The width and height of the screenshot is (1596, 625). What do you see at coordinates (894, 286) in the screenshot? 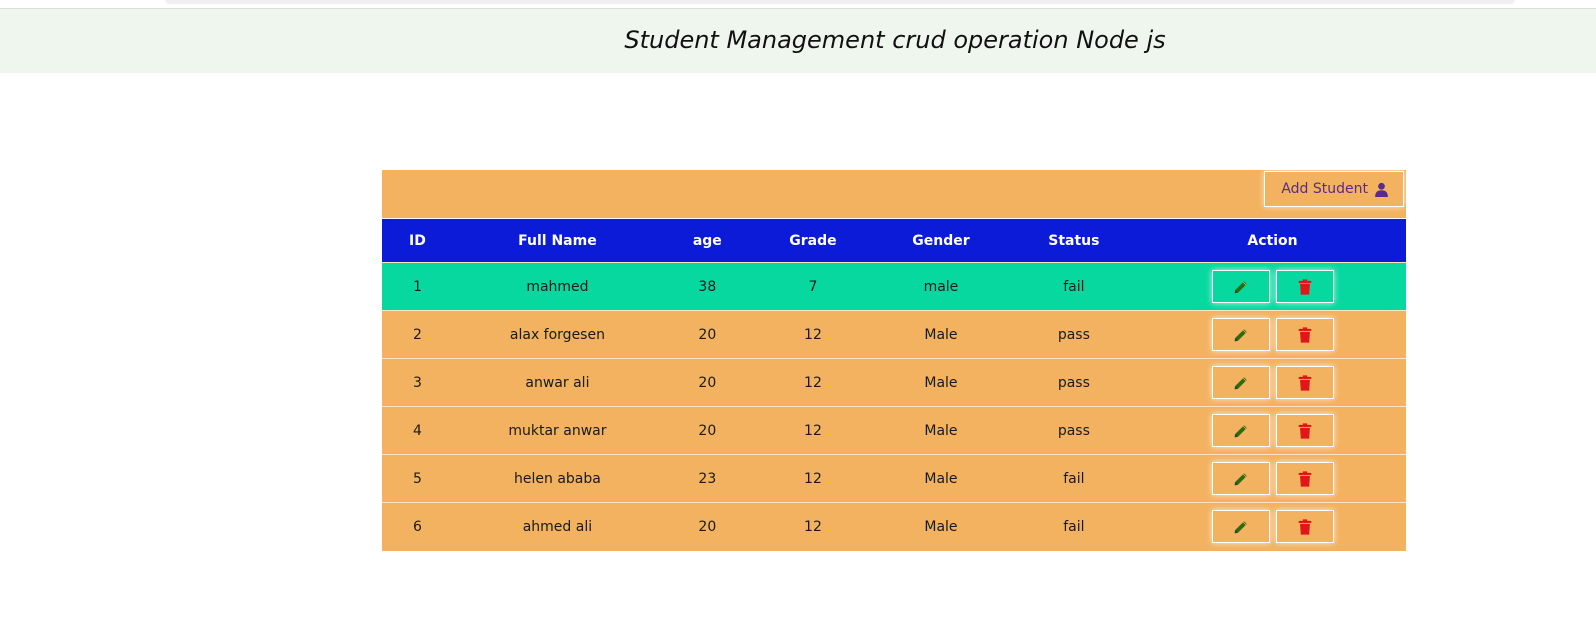
I see `table-row: 1 mahmed 38 7 male fail` at bounding box center [894, 286].